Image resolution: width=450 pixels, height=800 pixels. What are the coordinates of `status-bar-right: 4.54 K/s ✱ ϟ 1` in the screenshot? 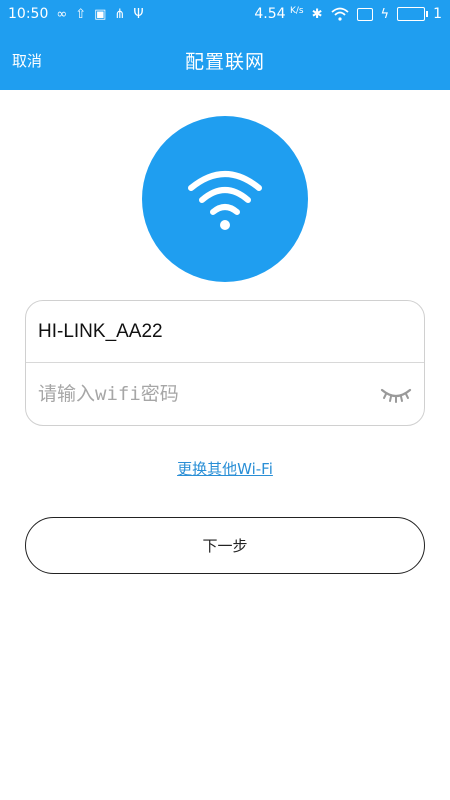 It's located at (348, 14).